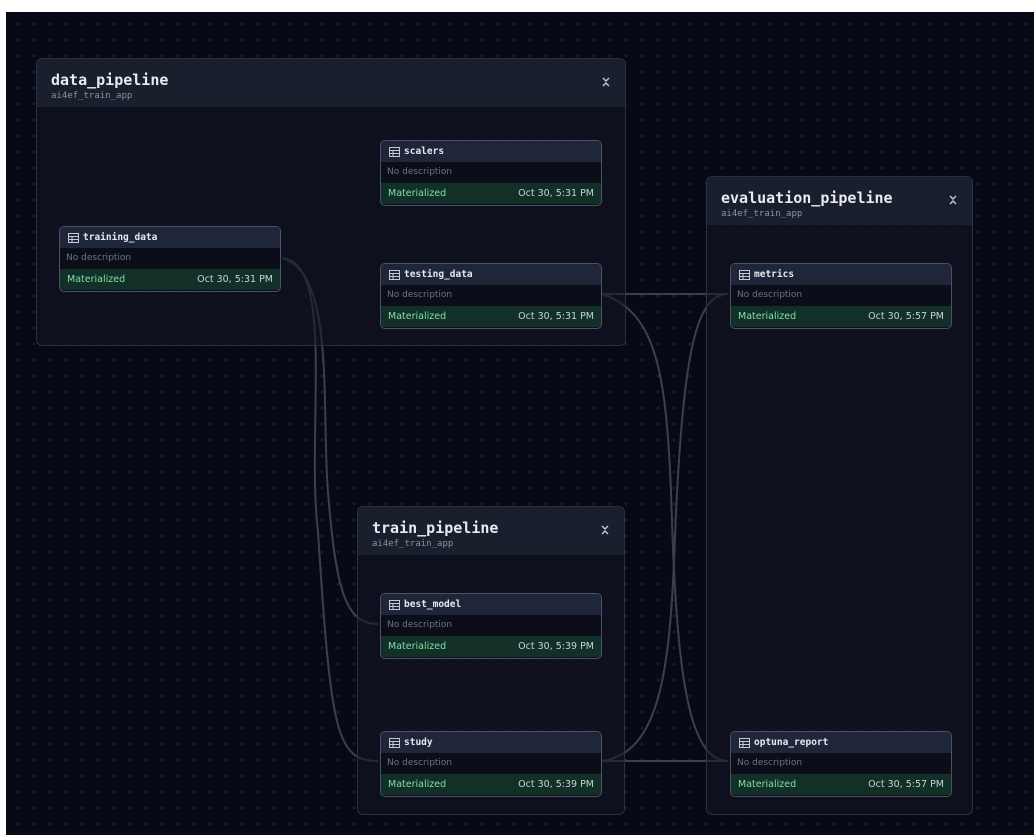 The height and width of the screenshot is (835, 1034). What do you see at coordinates (120, 237) in the screenshot?
I see `asset-name: training_data` at bounding box center [120, 237].